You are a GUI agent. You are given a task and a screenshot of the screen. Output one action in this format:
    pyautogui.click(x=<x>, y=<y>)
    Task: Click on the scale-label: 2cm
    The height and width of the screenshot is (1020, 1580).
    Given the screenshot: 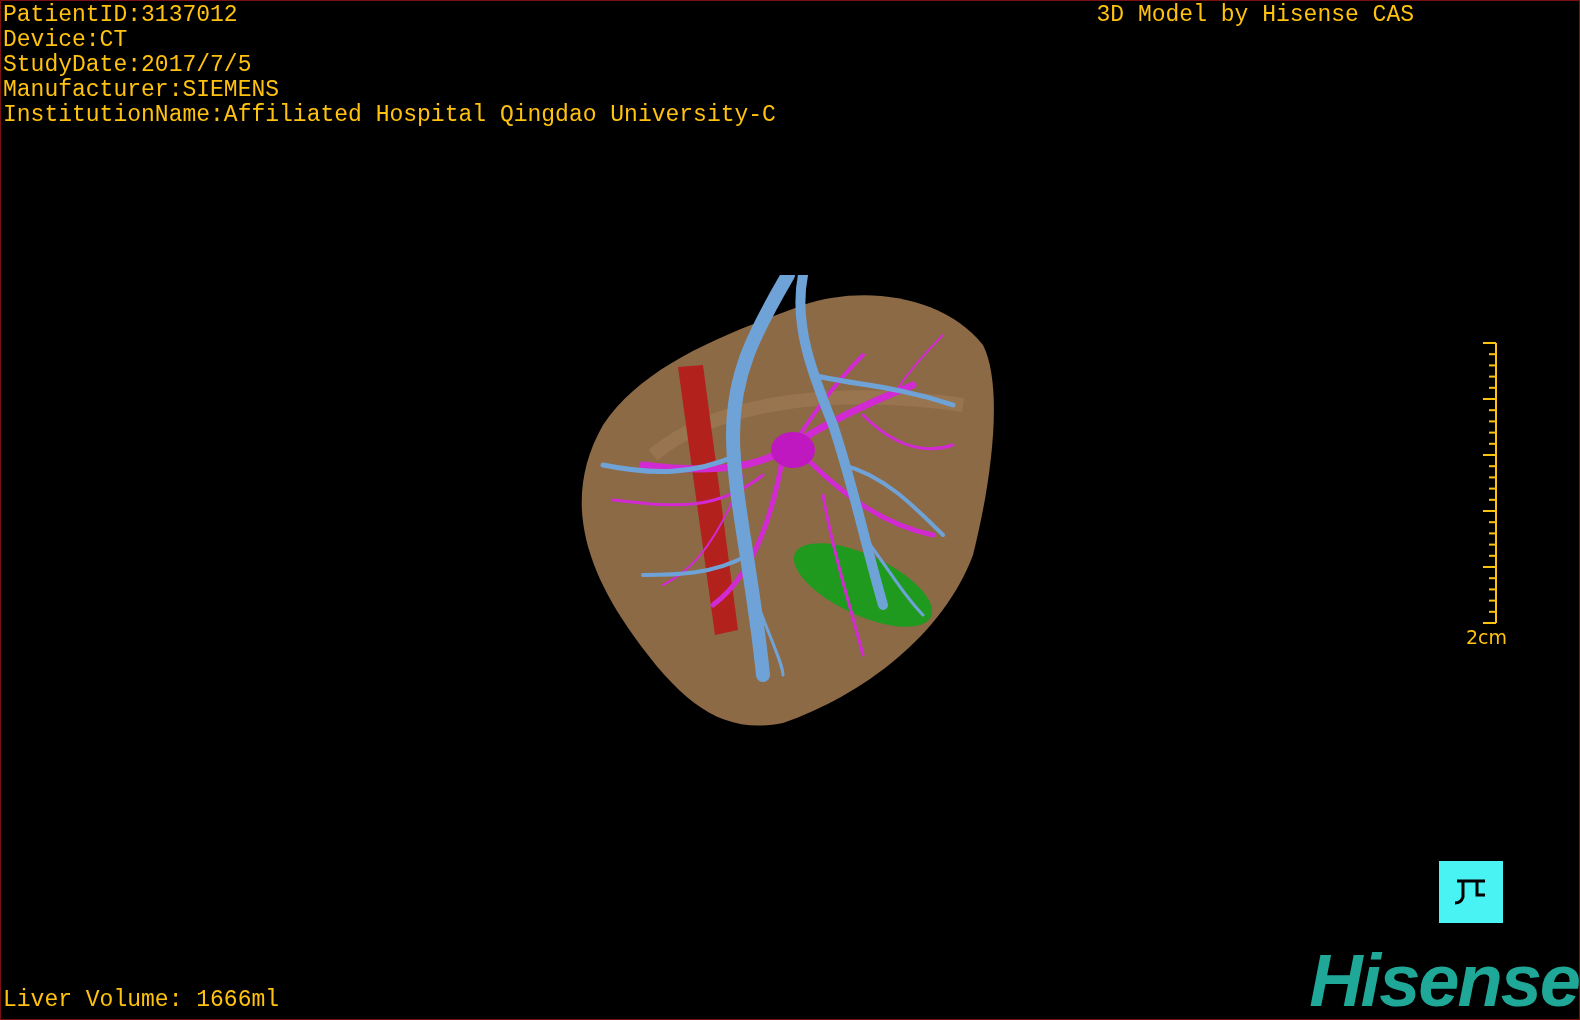 What is the action you would take?
    pyautogui.click(x=1486, y=636)
    